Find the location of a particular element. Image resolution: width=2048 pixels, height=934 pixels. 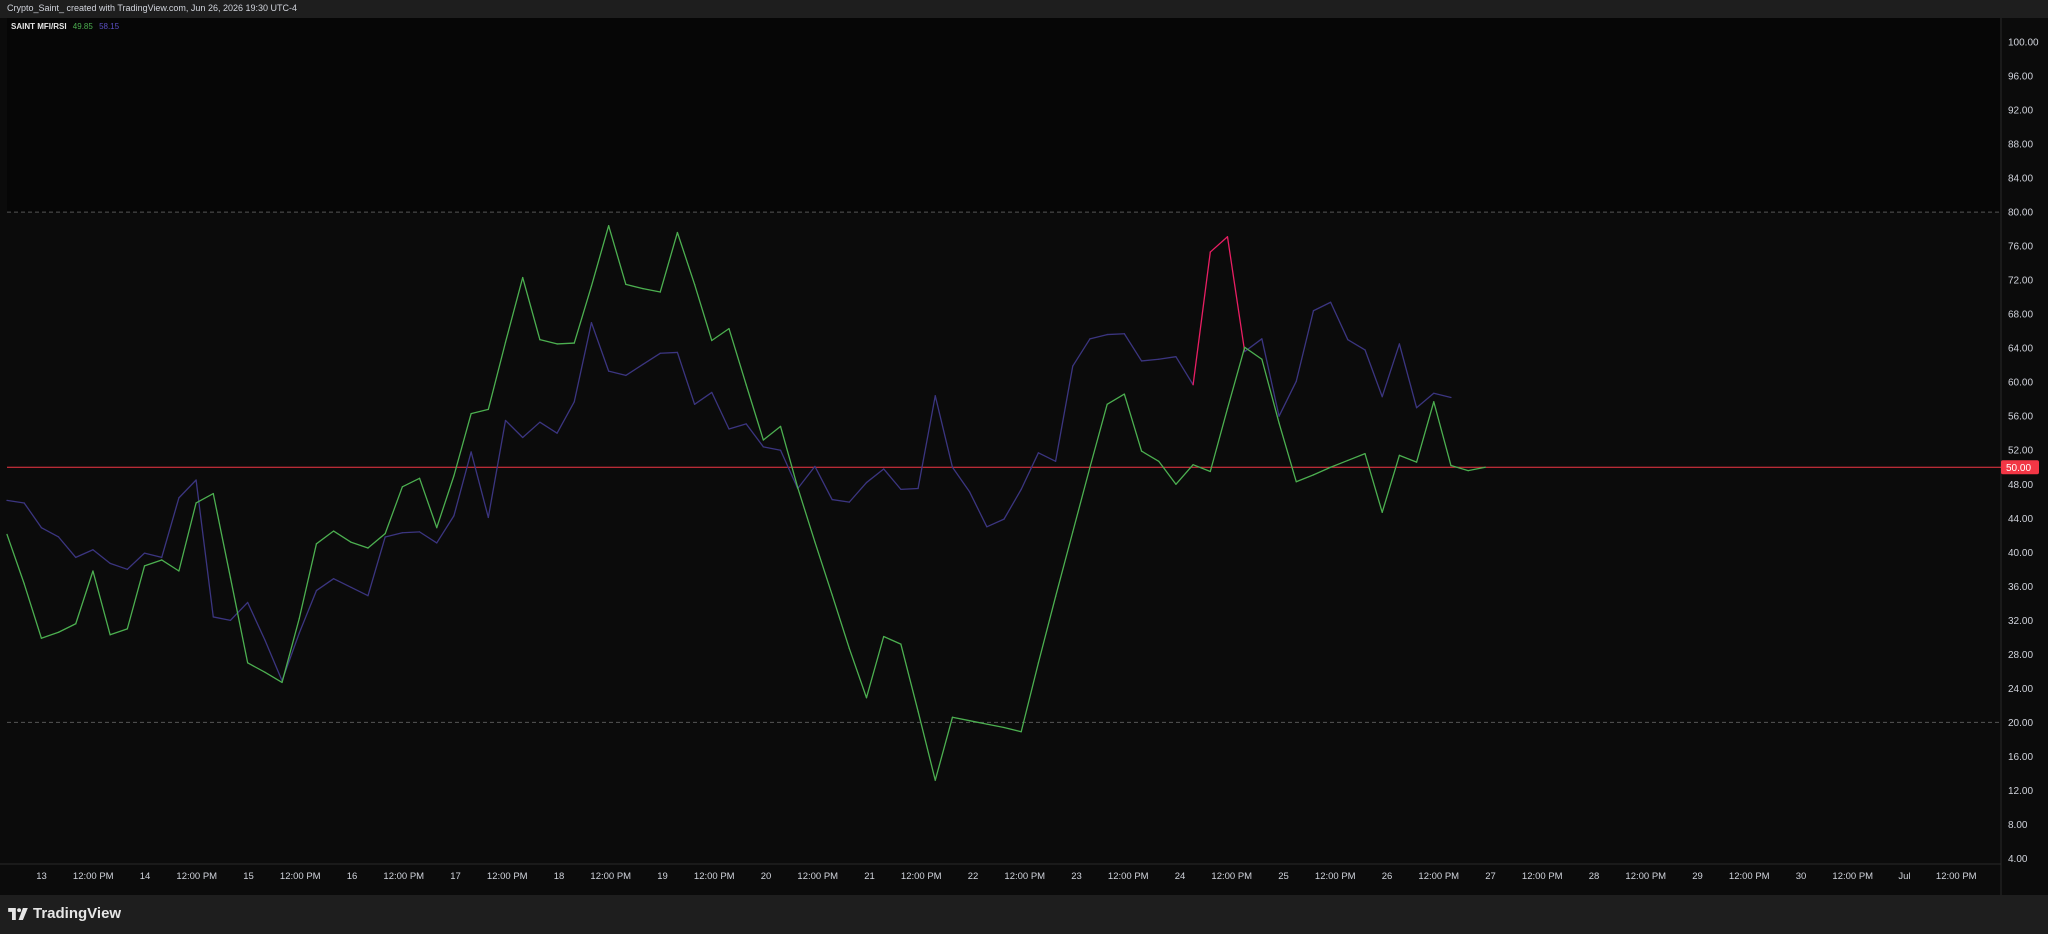

x-tick-day-label: 20 is located at coordinates (766, 876).